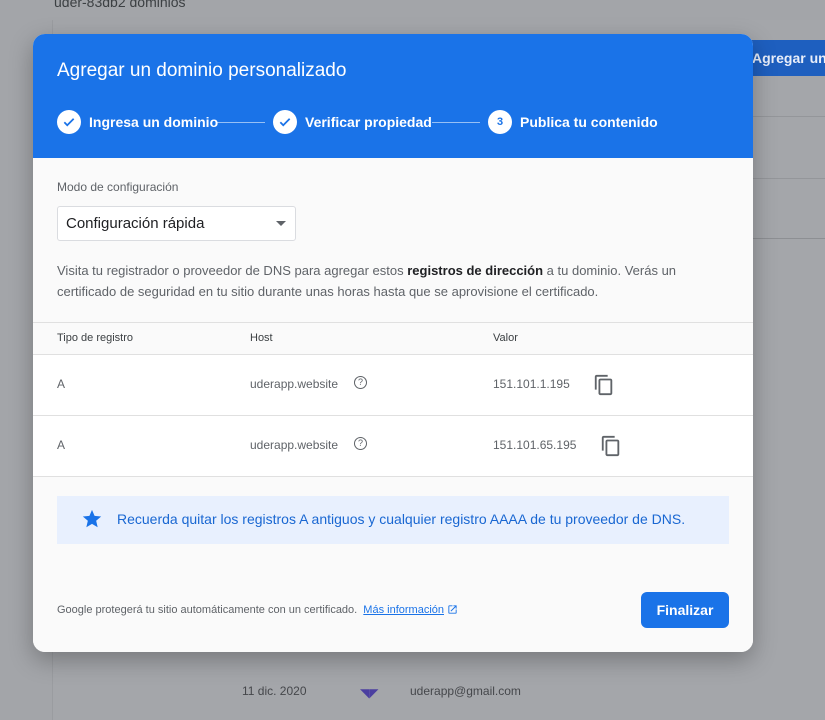 The width and height of the screenshot is (825, 720). I want to click on step-2: Verificar propiedad, so click(352, 122).